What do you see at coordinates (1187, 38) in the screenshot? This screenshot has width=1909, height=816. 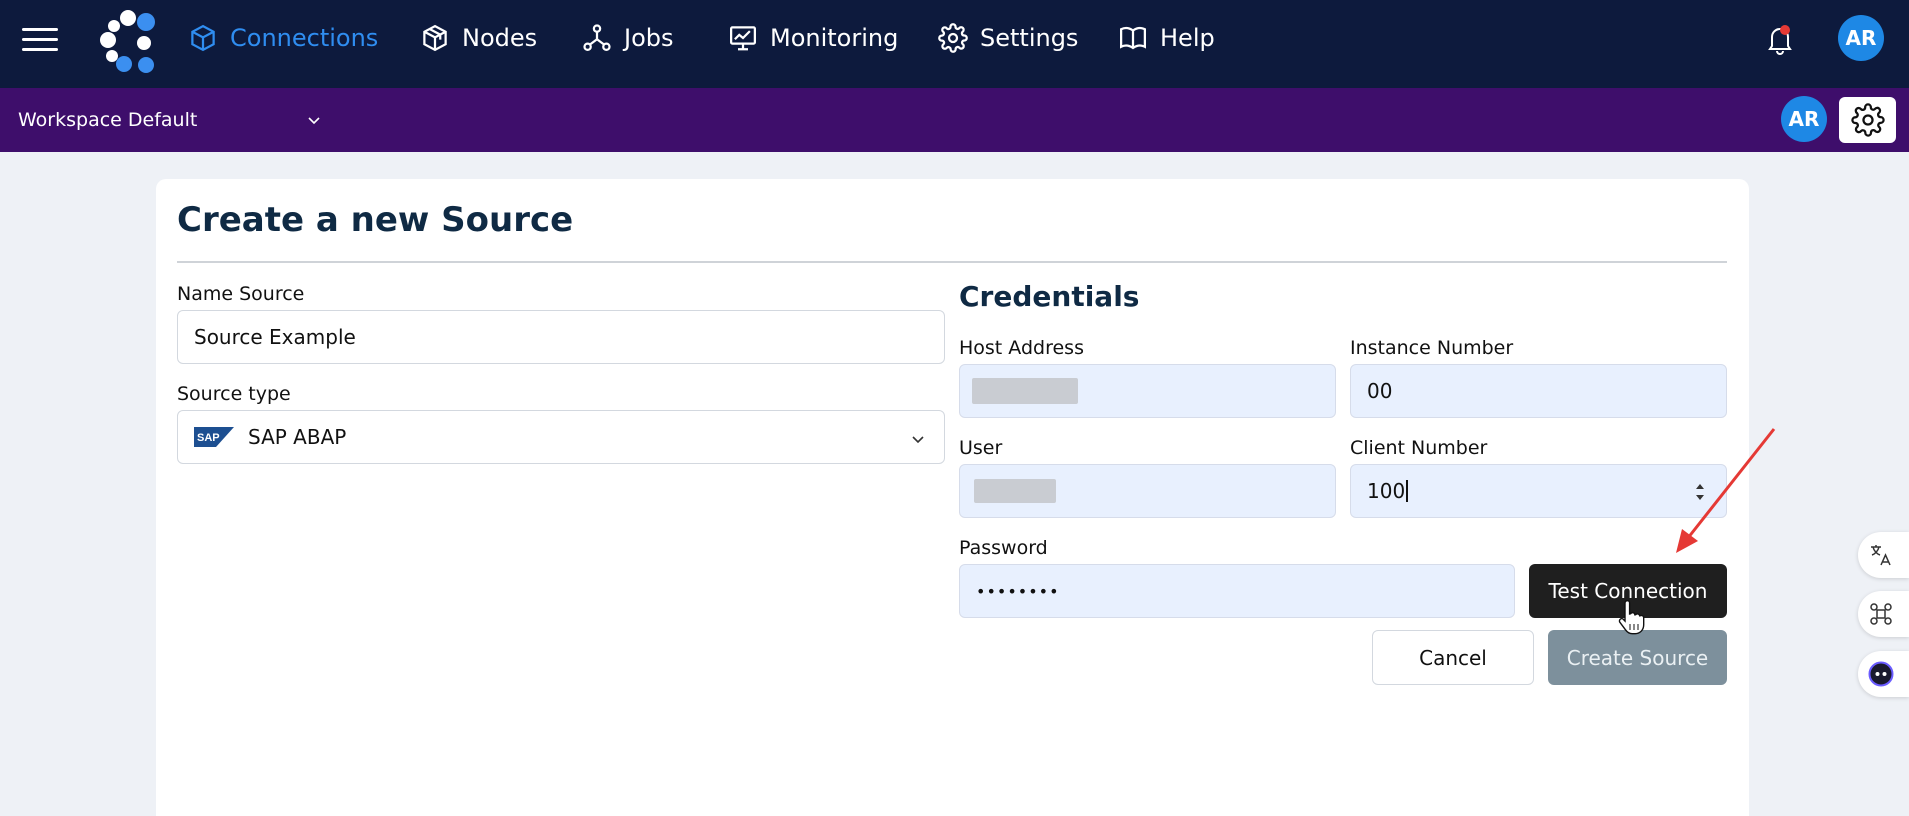 I see `nav-label: Help` at bounding box center [1187, 38].